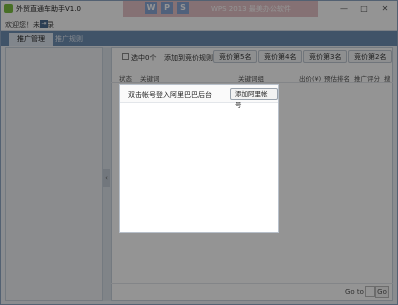 The height and width of the screenshot is (305, 398). What do you see at coordinates (170, 95) in the screenshot?
I see `dialog-title: 双击帐号登入阿里巴巴后台` at bounding box center [170, 95].